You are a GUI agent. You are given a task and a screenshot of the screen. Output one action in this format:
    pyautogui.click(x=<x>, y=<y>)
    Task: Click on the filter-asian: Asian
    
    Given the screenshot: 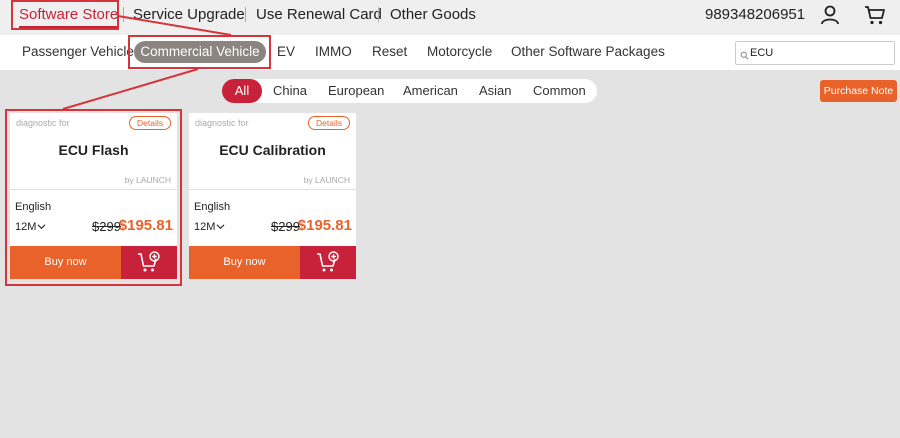 What is the action you would take?
    pyautogui.click(x=495, y=91)
    